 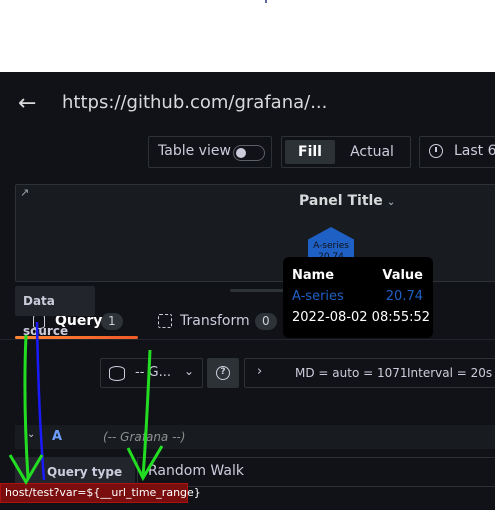 What do you see at coordinates (313, 275) in the screenshot?
I see `tooltip-name-header: Name` at bounding box center [313, 275].